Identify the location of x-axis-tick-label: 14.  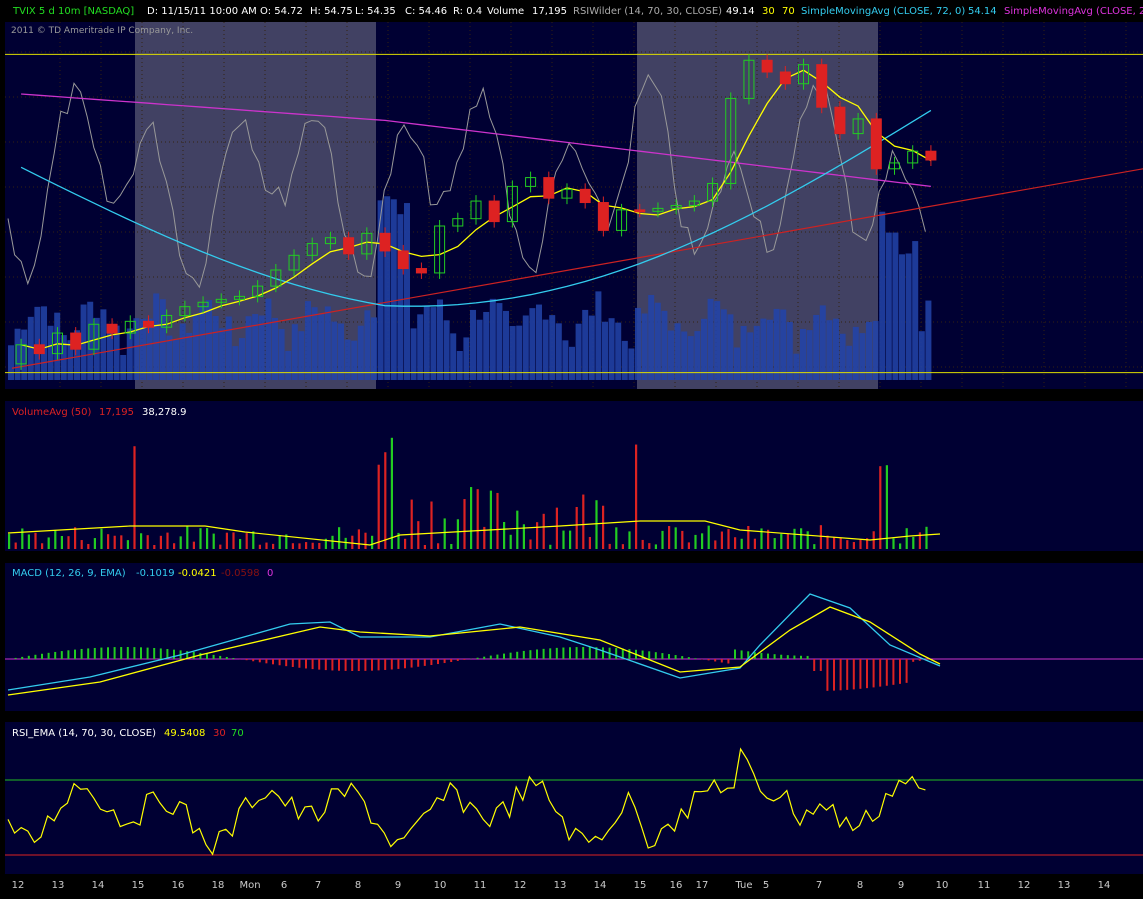
(98, 885).